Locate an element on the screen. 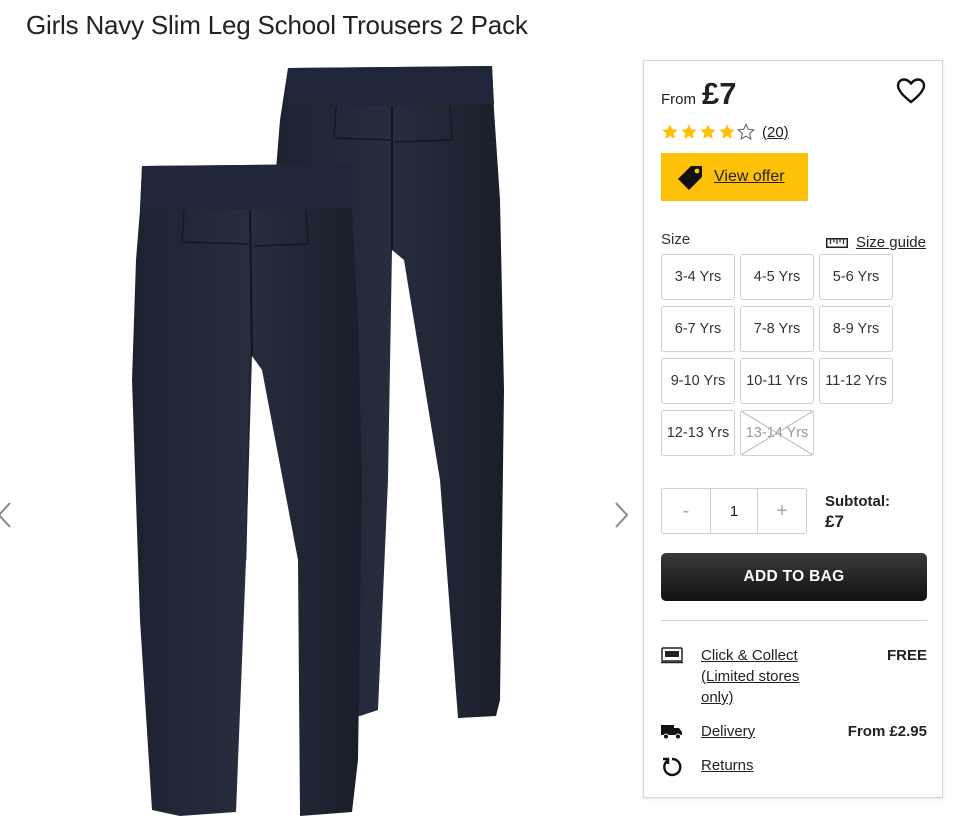 This screenshot has height=829, width=955. quantity-input is located at coordinates (734, 511).